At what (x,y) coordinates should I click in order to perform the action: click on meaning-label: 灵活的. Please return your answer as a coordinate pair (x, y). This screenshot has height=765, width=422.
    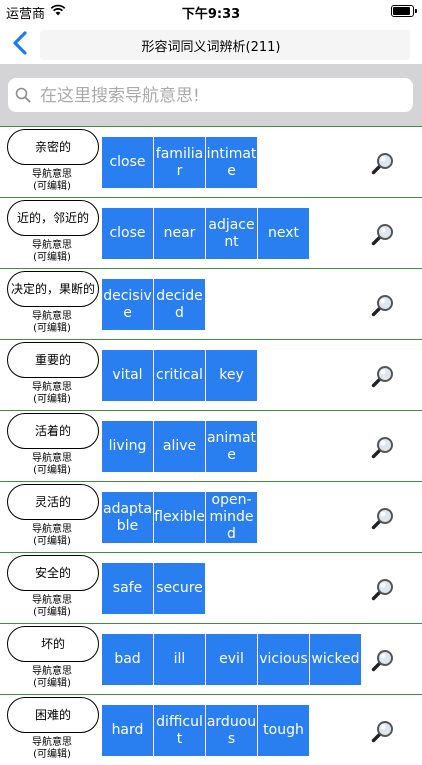
    Looking at the image, I should click on (53, 502).